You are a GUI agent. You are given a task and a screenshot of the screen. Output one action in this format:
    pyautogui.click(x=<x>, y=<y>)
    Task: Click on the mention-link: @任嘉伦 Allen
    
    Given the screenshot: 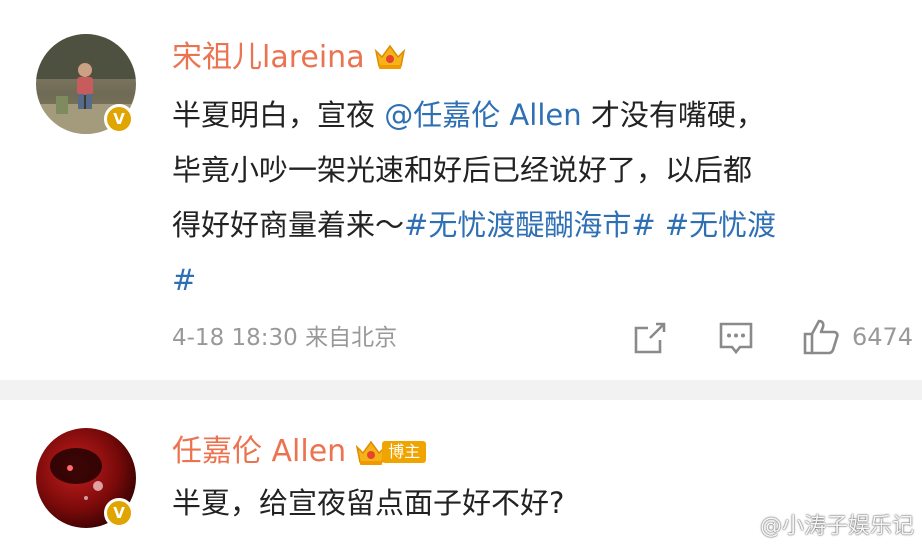 What is the action you would take?
    pyautogui.click(x=482, y=115)
    